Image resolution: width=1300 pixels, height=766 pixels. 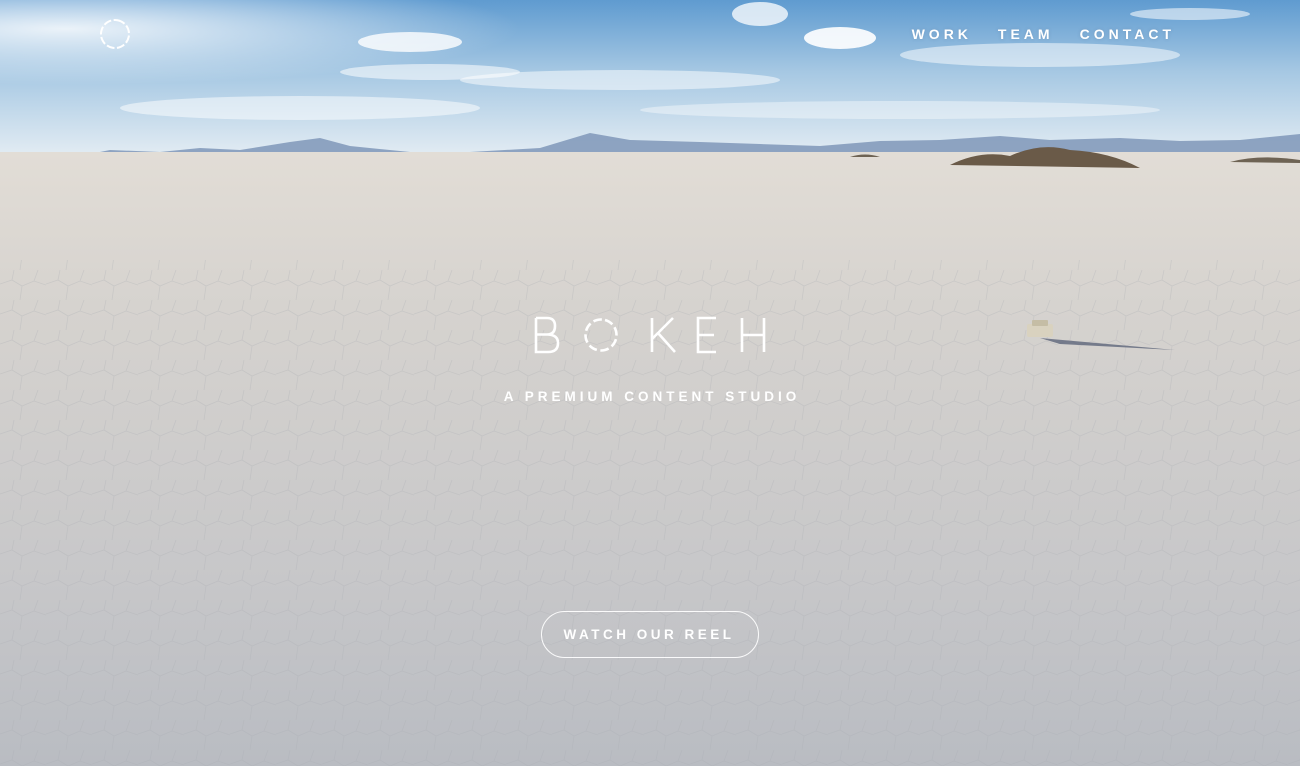 I want to click on main-nav: WORK TEAM CONTACT, so click(x=1043, y=34).